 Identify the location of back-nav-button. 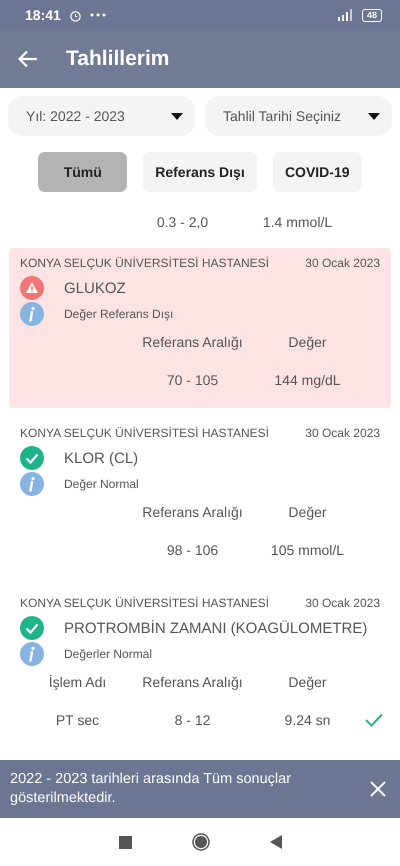
(276, 842).